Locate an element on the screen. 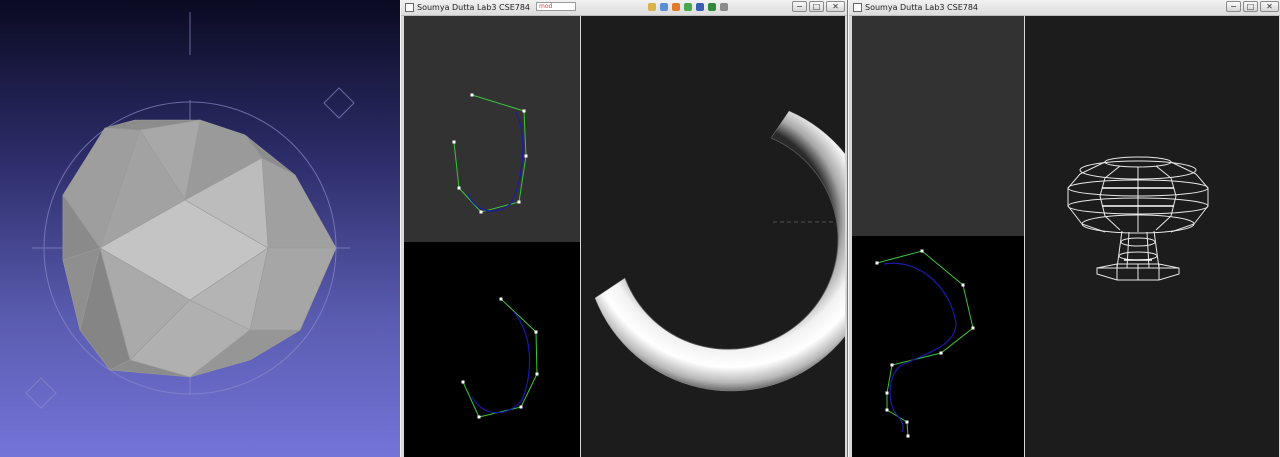 The height and width of the screenshot is (457, 1280). polyhedron-model is located at coordinates (199, 248).